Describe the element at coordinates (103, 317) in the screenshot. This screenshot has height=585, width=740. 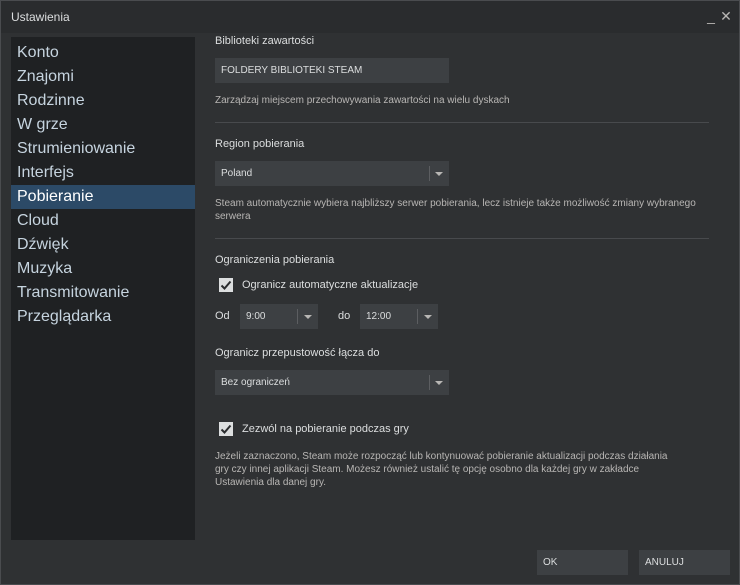
I see `sidebar-item-przegladarka: Przeglądarka` at that location.